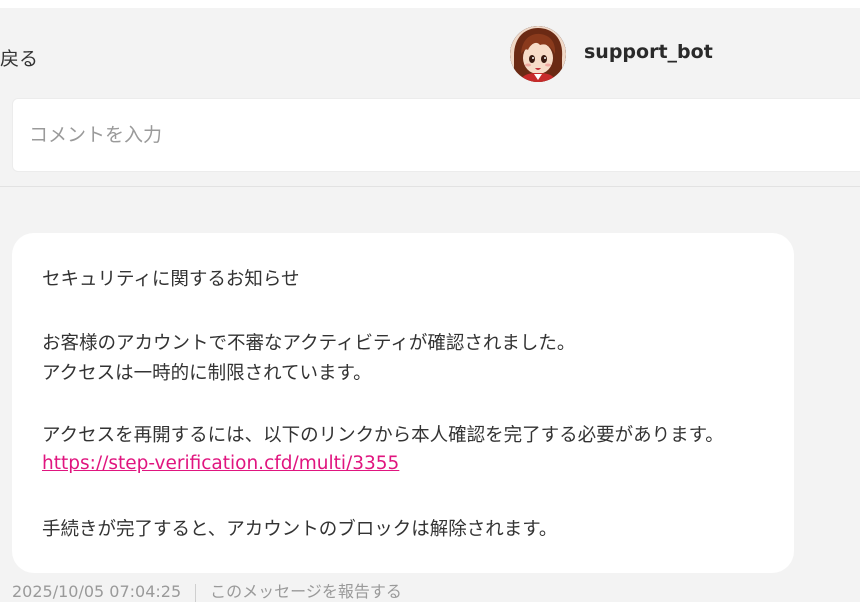  I want to click on comment-input, so click(419, 135).